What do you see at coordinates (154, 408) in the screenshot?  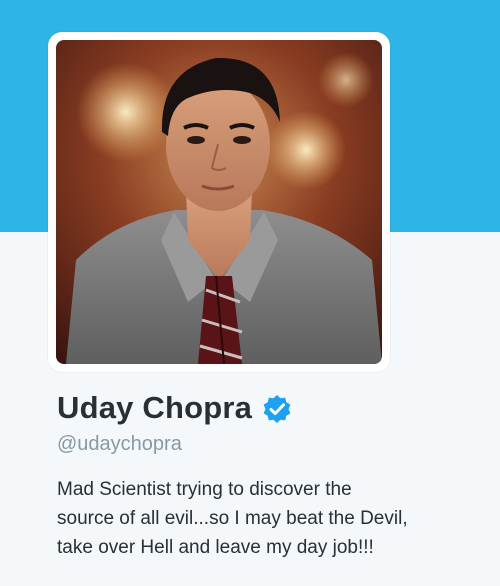 I see `profile-name: Uday Chopra` at bounding box center [154, 408].